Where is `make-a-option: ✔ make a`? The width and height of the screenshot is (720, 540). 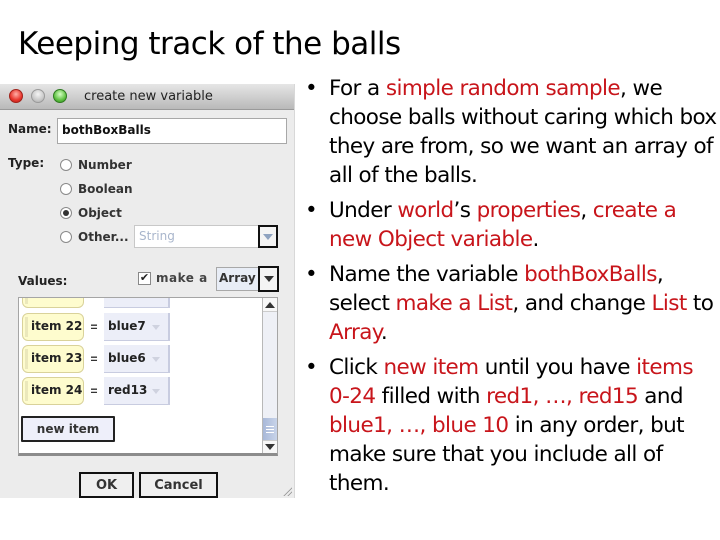 make-a-option: ✔ make a is located at coordinates (173, 278).